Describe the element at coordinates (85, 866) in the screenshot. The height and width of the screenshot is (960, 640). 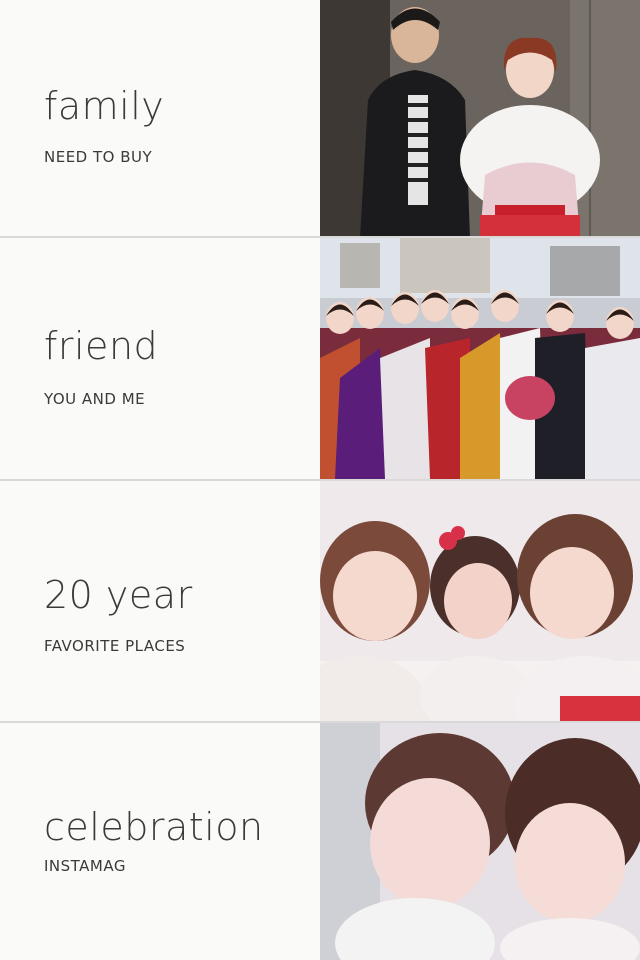
I see `row-subtitle: INSTAMAG` at that location.